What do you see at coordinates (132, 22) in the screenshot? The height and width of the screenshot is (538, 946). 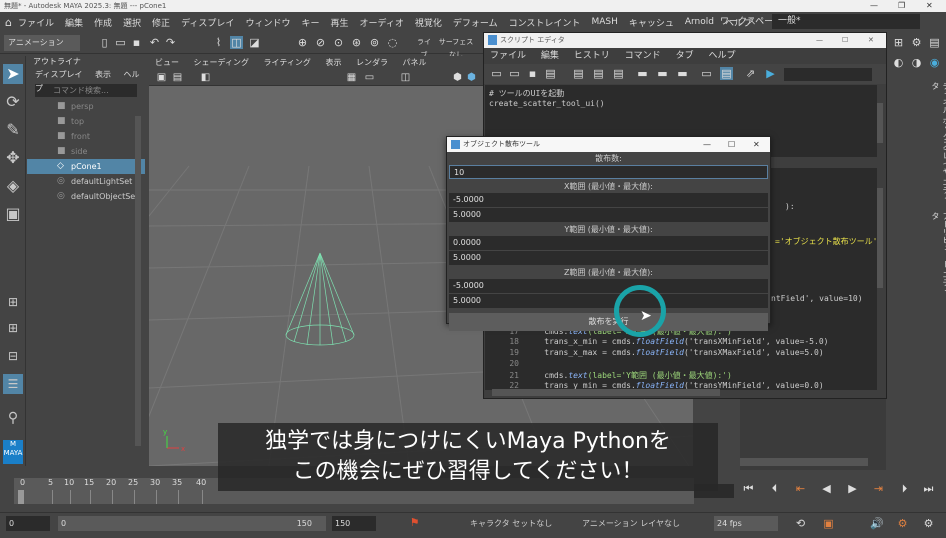 I see `menu-select: 選択` at bounding box center [132, 22].